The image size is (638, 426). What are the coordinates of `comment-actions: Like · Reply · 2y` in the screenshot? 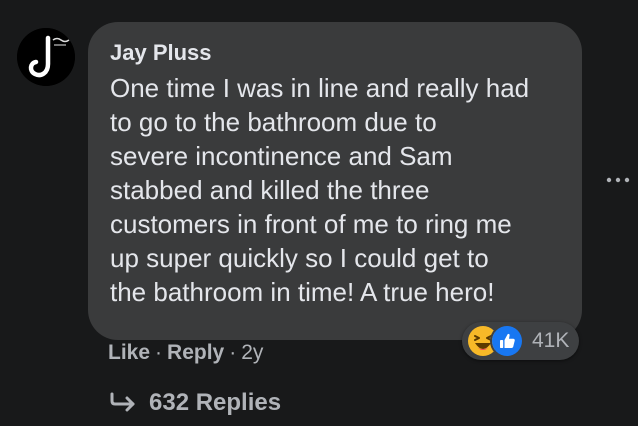 It's located at (185, 353).